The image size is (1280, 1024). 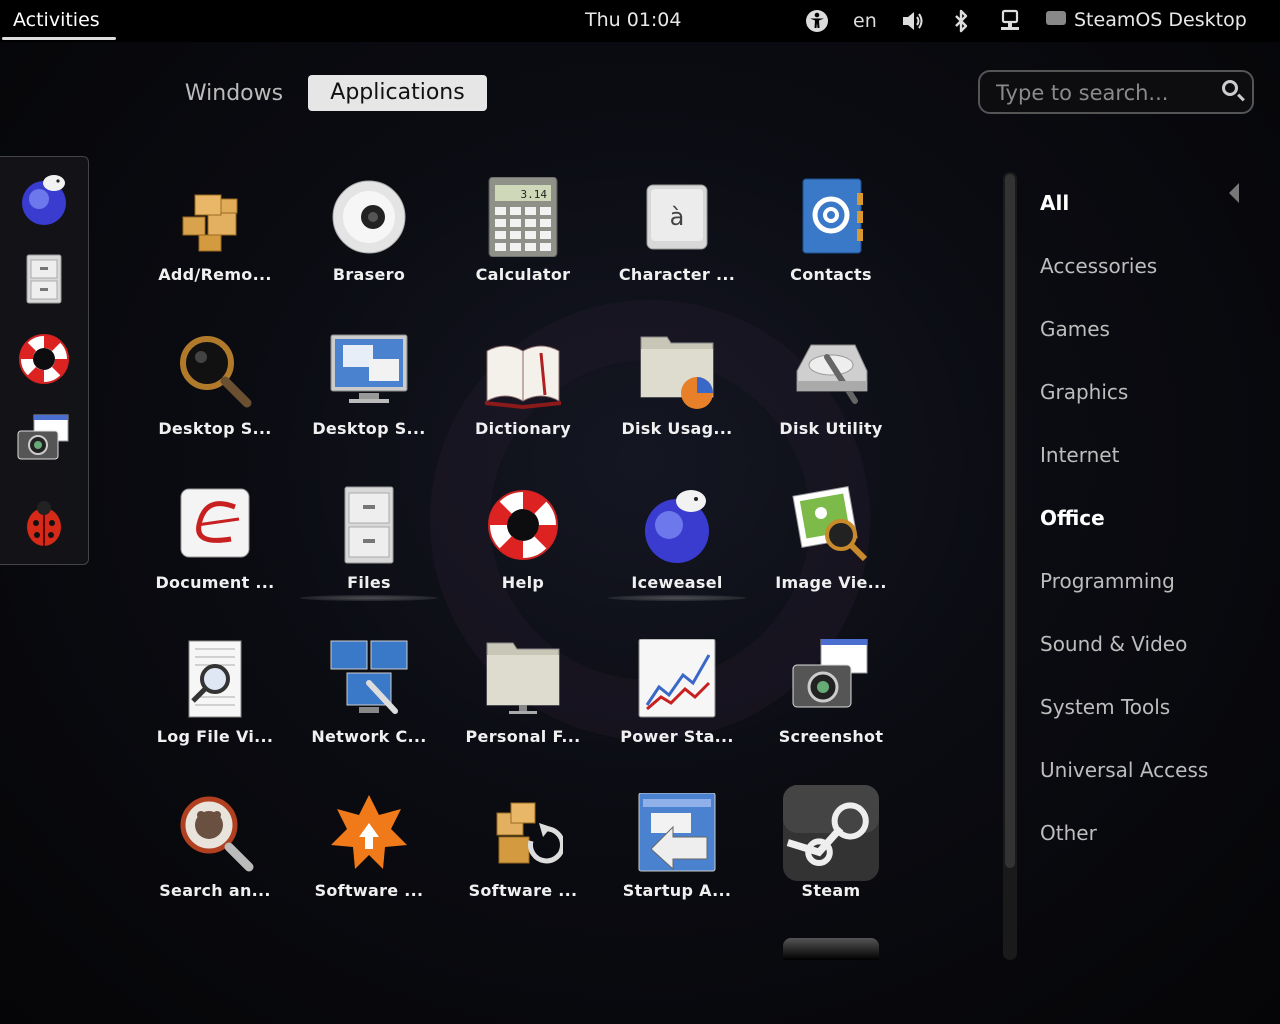 What do you see at coordinates (1054, 203) in the screenshot?
I see `category-all: All` at bounding box center [1054, 203].